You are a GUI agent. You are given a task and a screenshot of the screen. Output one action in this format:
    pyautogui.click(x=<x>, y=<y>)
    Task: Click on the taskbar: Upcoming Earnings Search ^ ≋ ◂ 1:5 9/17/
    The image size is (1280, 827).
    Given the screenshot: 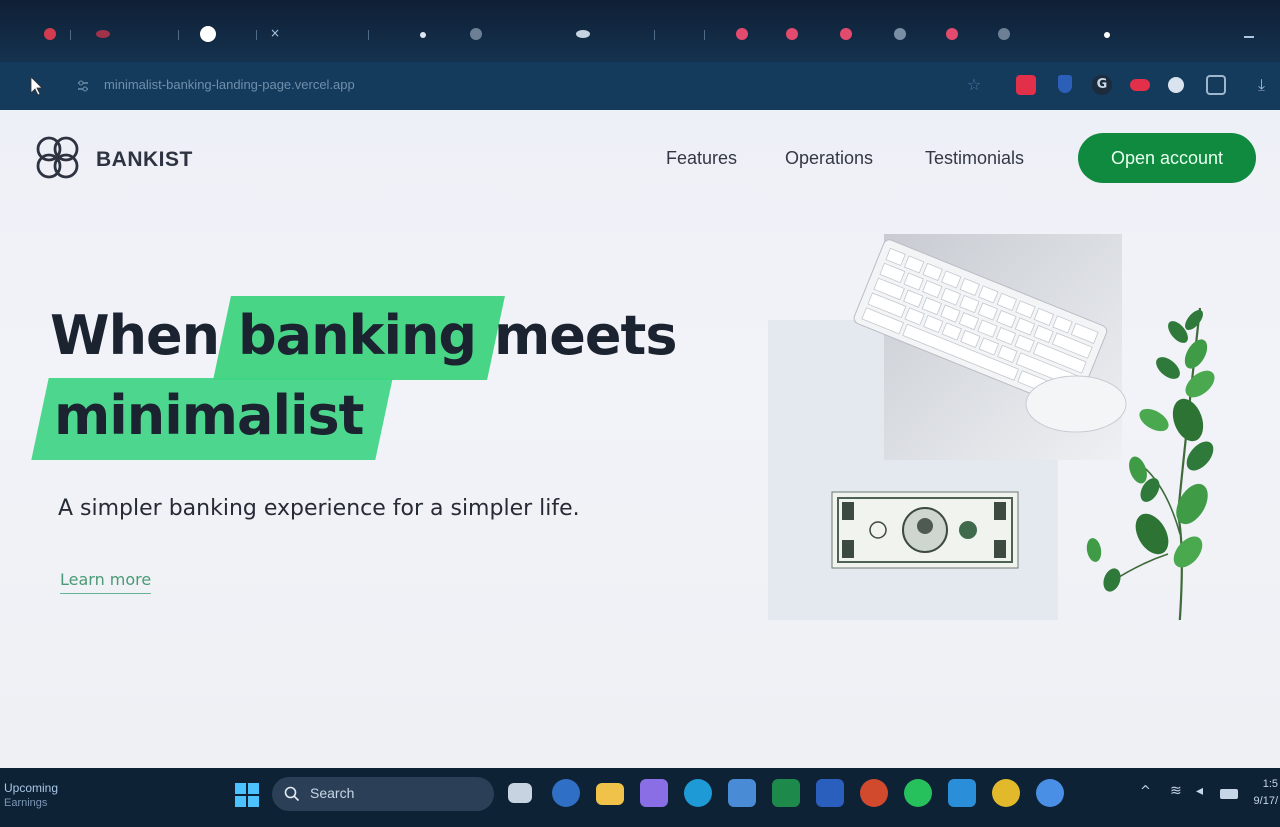 What is the action you would take?
    pyautogui.click(x=640, y=797)
    